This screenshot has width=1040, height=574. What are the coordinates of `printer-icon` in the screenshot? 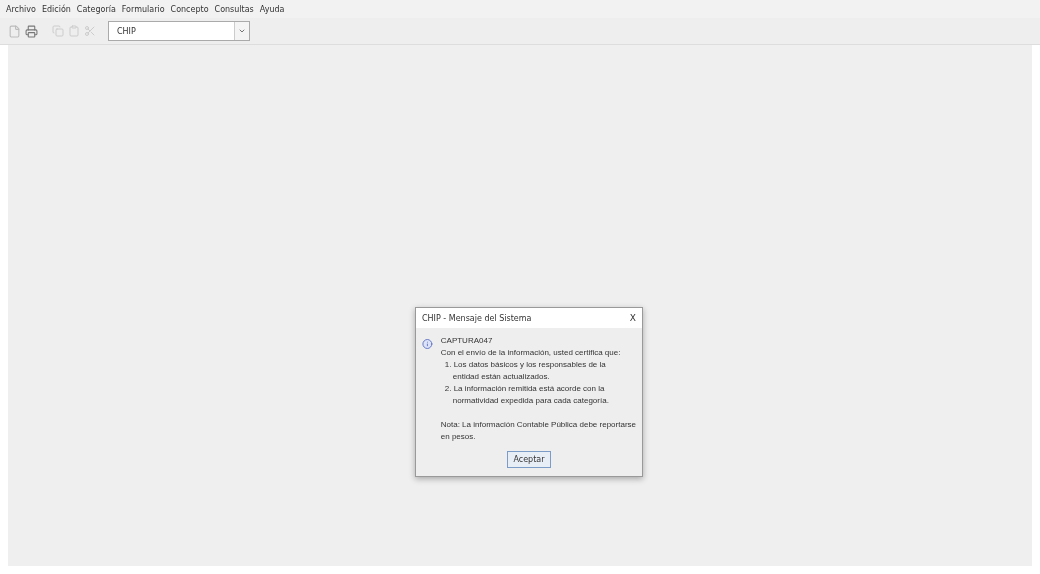 It's located at (31, 31).